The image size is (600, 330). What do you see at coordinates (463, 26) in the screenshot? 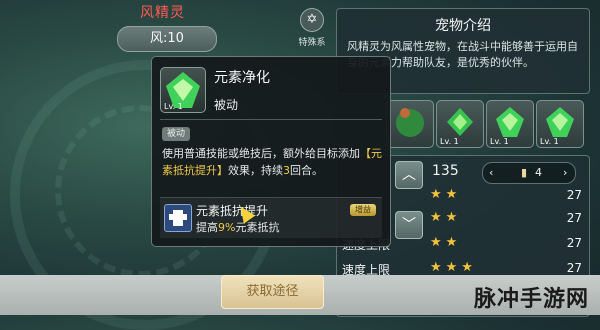
I see `intro-title: 宠物介绍` at bounding box center [463, 26].